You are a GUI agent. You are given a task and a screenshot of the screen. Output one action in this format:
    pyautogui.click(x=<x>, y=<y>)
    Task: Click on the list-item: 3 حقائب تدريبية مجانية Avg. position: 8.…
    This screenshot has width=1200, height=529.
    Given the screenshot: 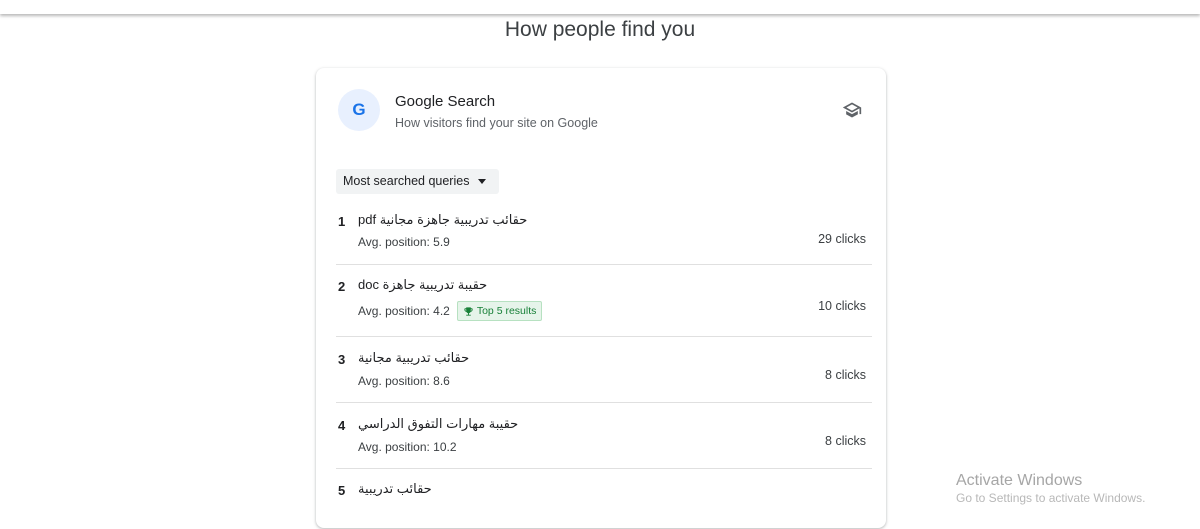 What is the action you would take?
    pyautogui.click(x=604, y=370)
    